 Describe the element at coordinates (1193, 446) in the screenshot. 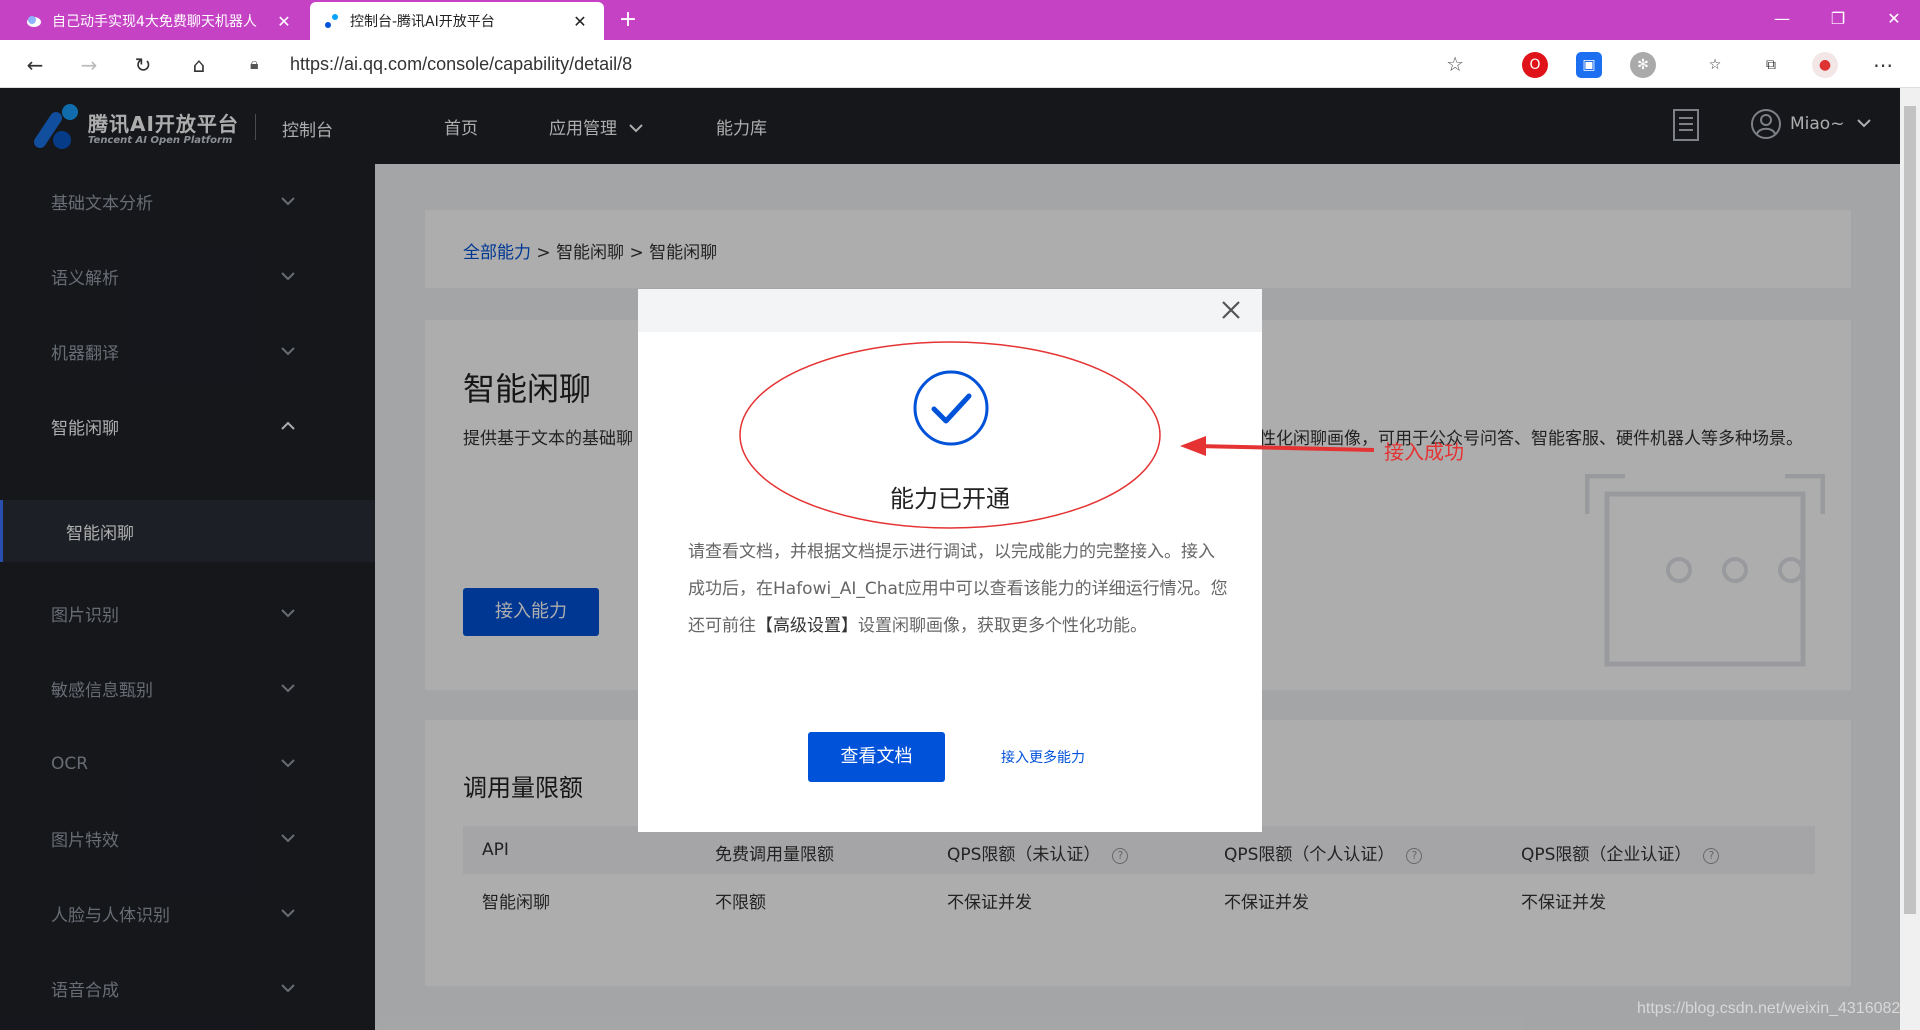

I see `annotation-arrow-head` at that location.